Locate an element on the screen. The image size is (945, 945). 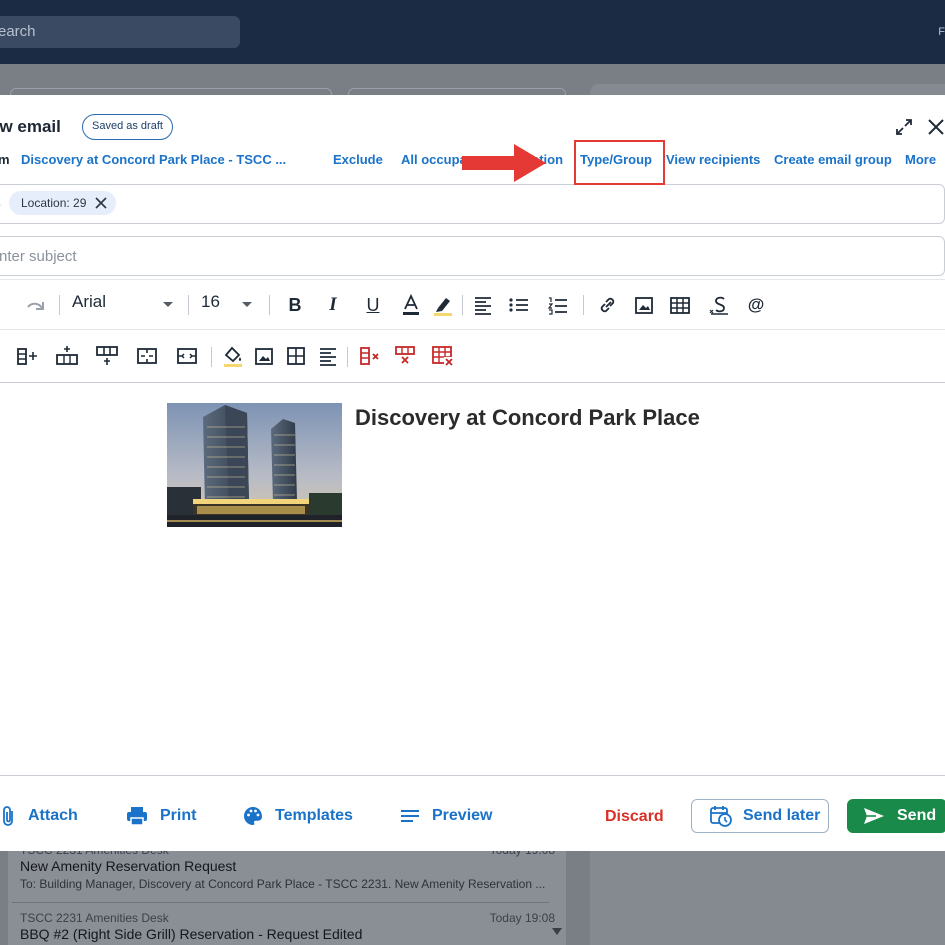
scroll-down-arrow-icon is located at coordinates (557, 931).